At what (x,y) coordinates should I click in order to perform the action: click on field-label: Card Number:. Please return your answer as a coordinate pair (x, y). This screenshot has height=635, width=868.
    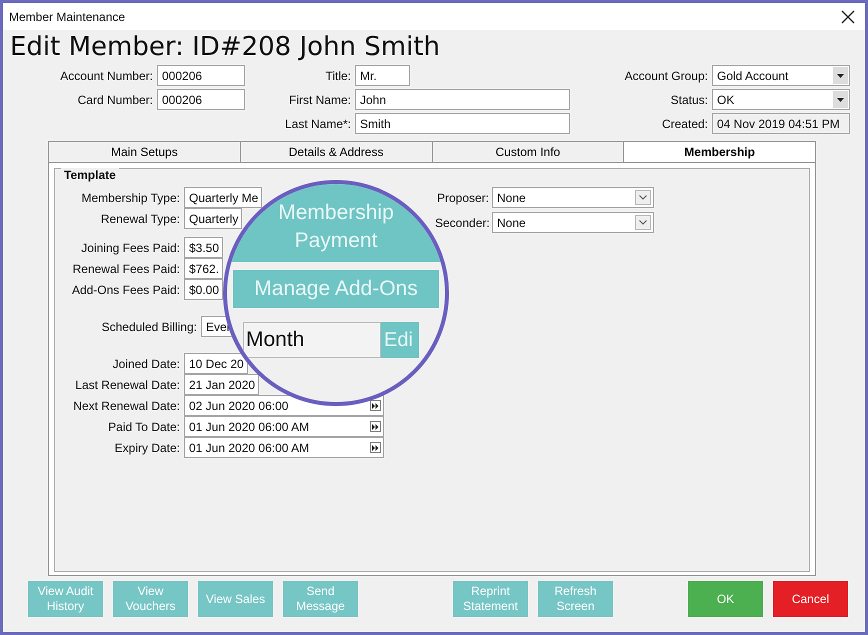
    Looking at the image, I should click on (114, 99).